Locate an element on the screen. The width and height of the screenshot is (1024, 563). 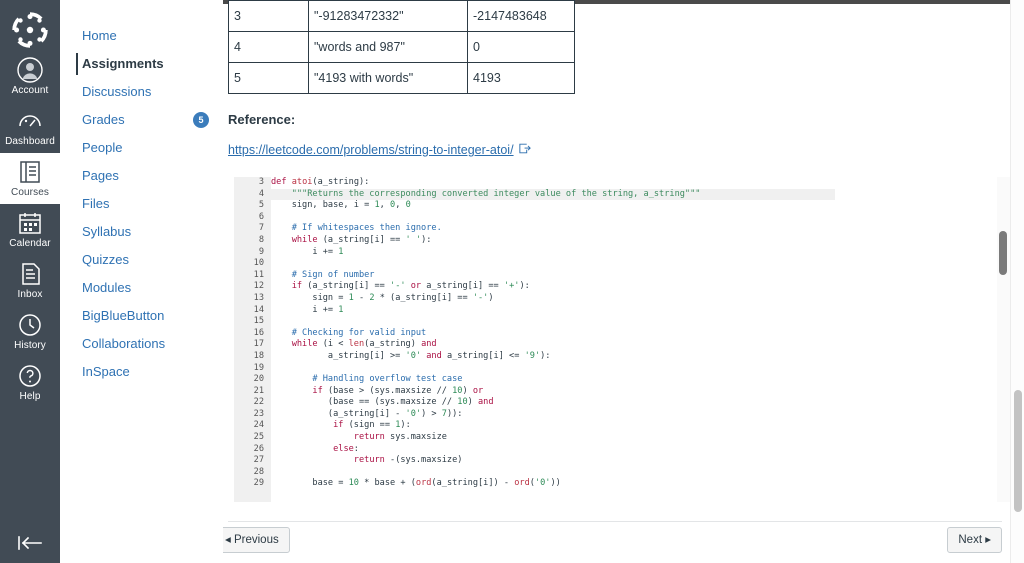
table-cell-input: "4193 with words" is located at coordinates (388, 78).